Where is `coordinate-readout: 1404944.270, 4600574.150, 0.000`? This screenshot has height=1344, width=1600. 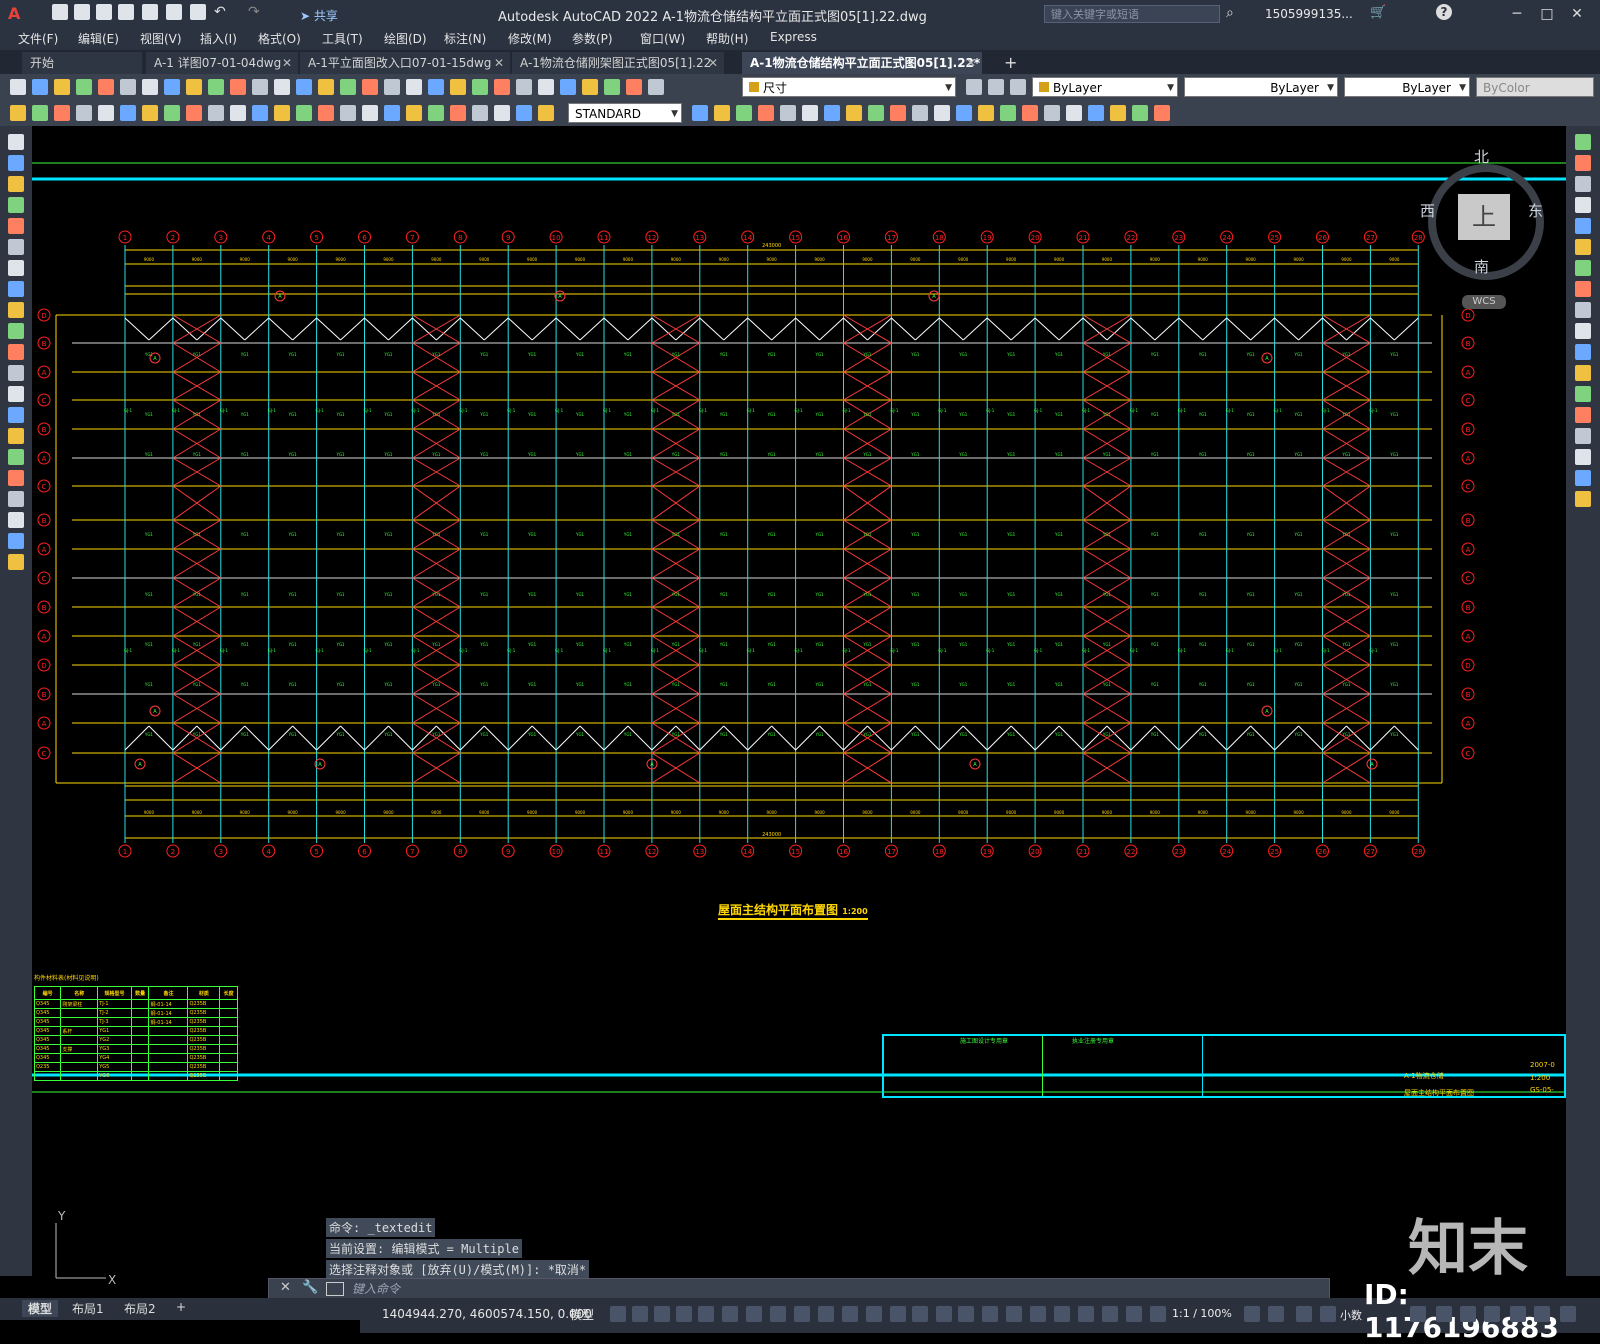
coordinate-readout: 1404944.270, 4600574.150, 0.000 is located at coordinates (487, 1314).